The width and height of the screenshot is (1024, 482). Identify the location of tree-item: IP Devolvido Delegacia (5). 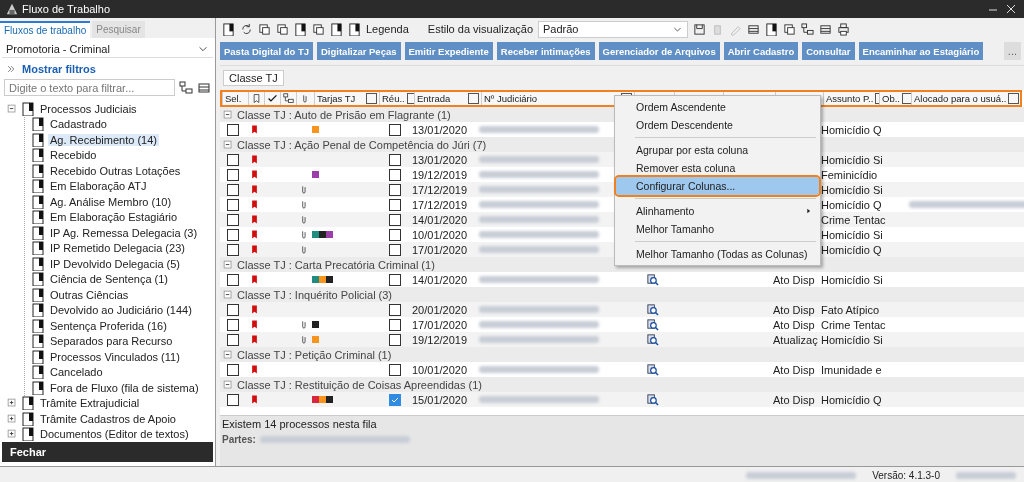
(115, 263).